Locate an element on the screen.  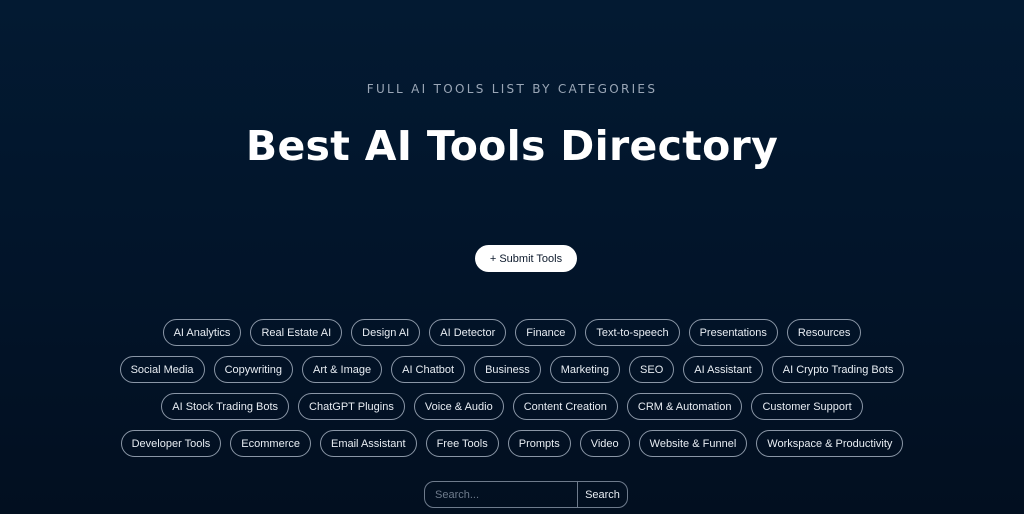
category-tag-marketing: Marketing is located at coordinates (585, 369).